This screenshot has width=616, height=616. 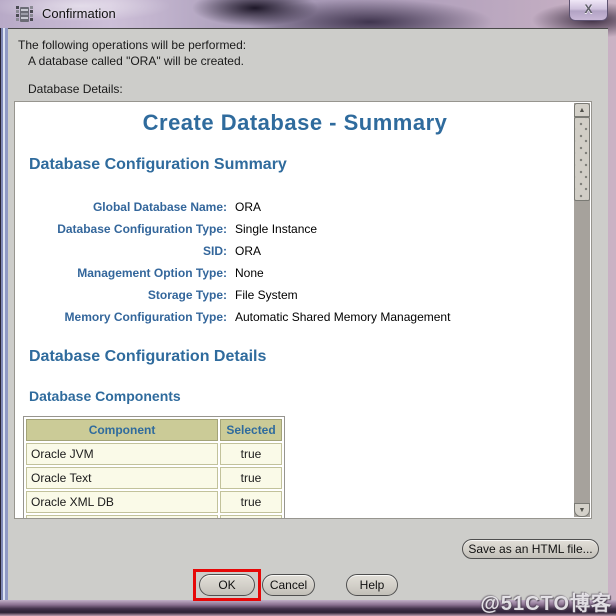 I want to click on config-details-heading: Database Configuration Details, so click(x=148, y=356).